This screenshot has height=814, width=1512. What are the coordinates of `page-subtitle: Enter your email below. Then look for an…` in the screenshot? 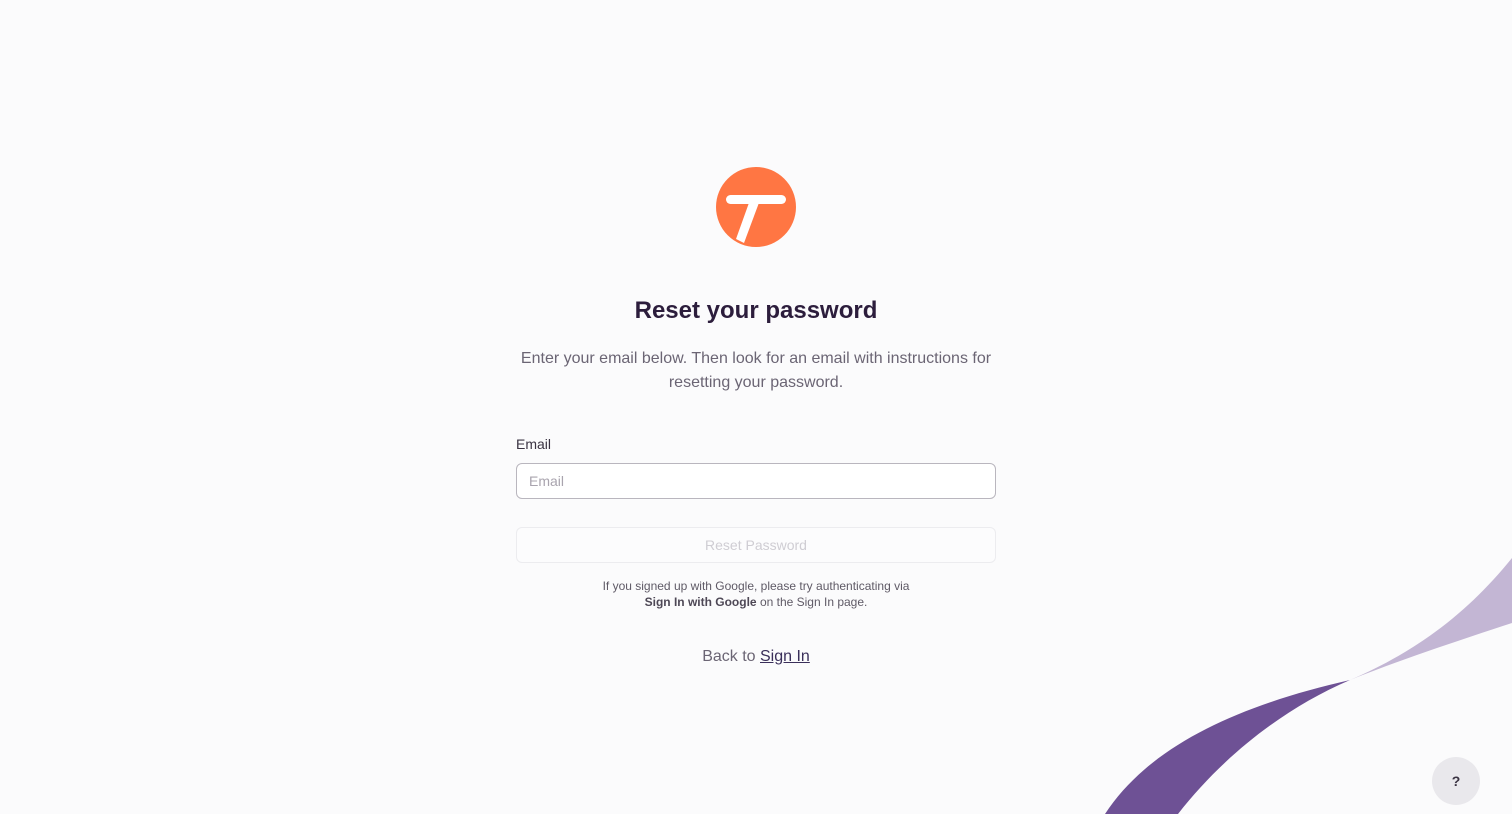 It's located at (756, 370).